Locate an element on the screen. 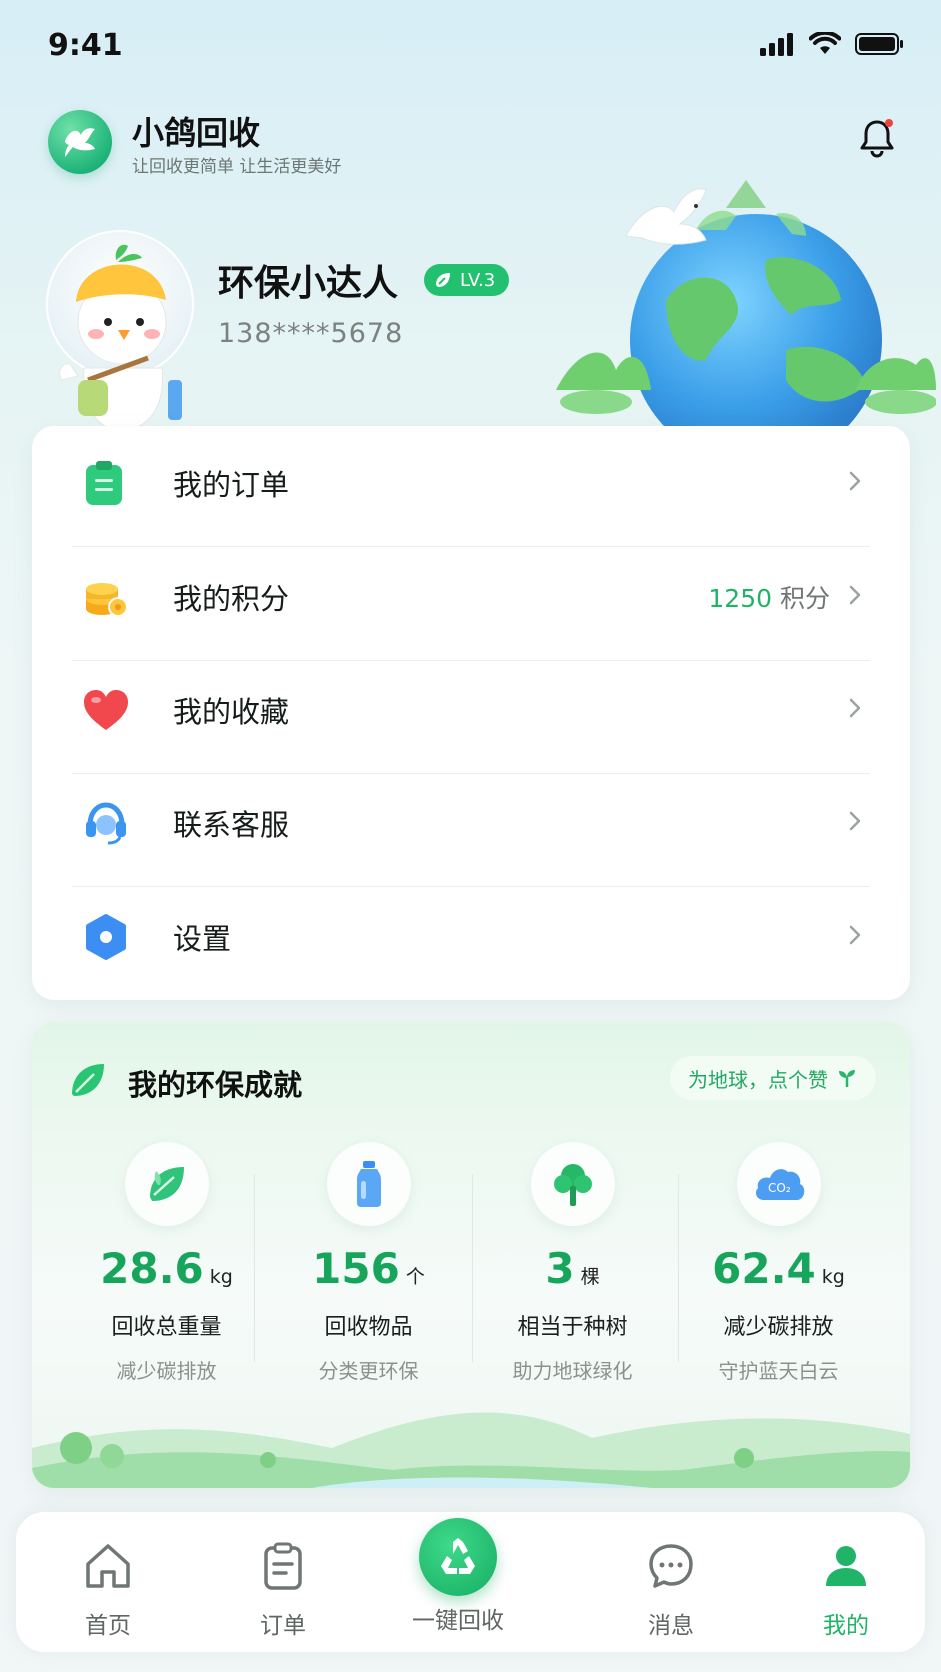 The image size is (941, 1672). menu-item-favorites: 我的收藏 is located at coordinates (471, 709).